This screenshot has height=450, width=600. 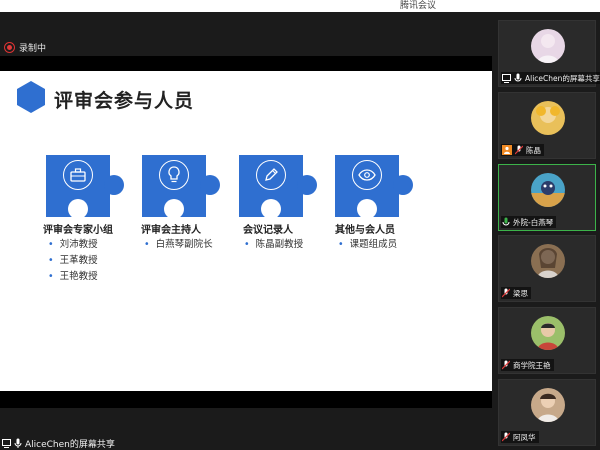 I want to click on list-item: 王艳教授, so click(x=73, y=277).